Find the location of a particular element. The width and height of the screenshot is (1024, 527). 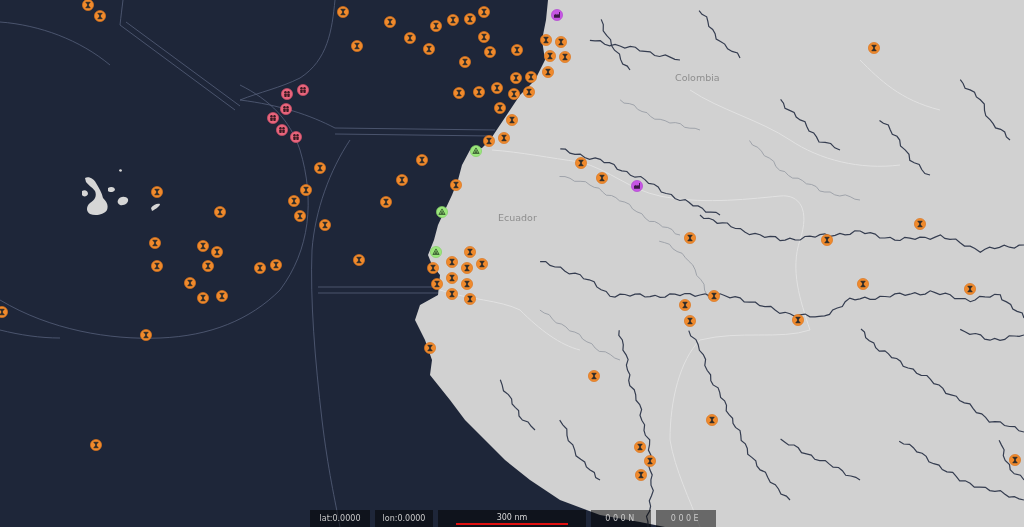

longitude-readout: lon:0.0000 is located at coordinates (404, 518).